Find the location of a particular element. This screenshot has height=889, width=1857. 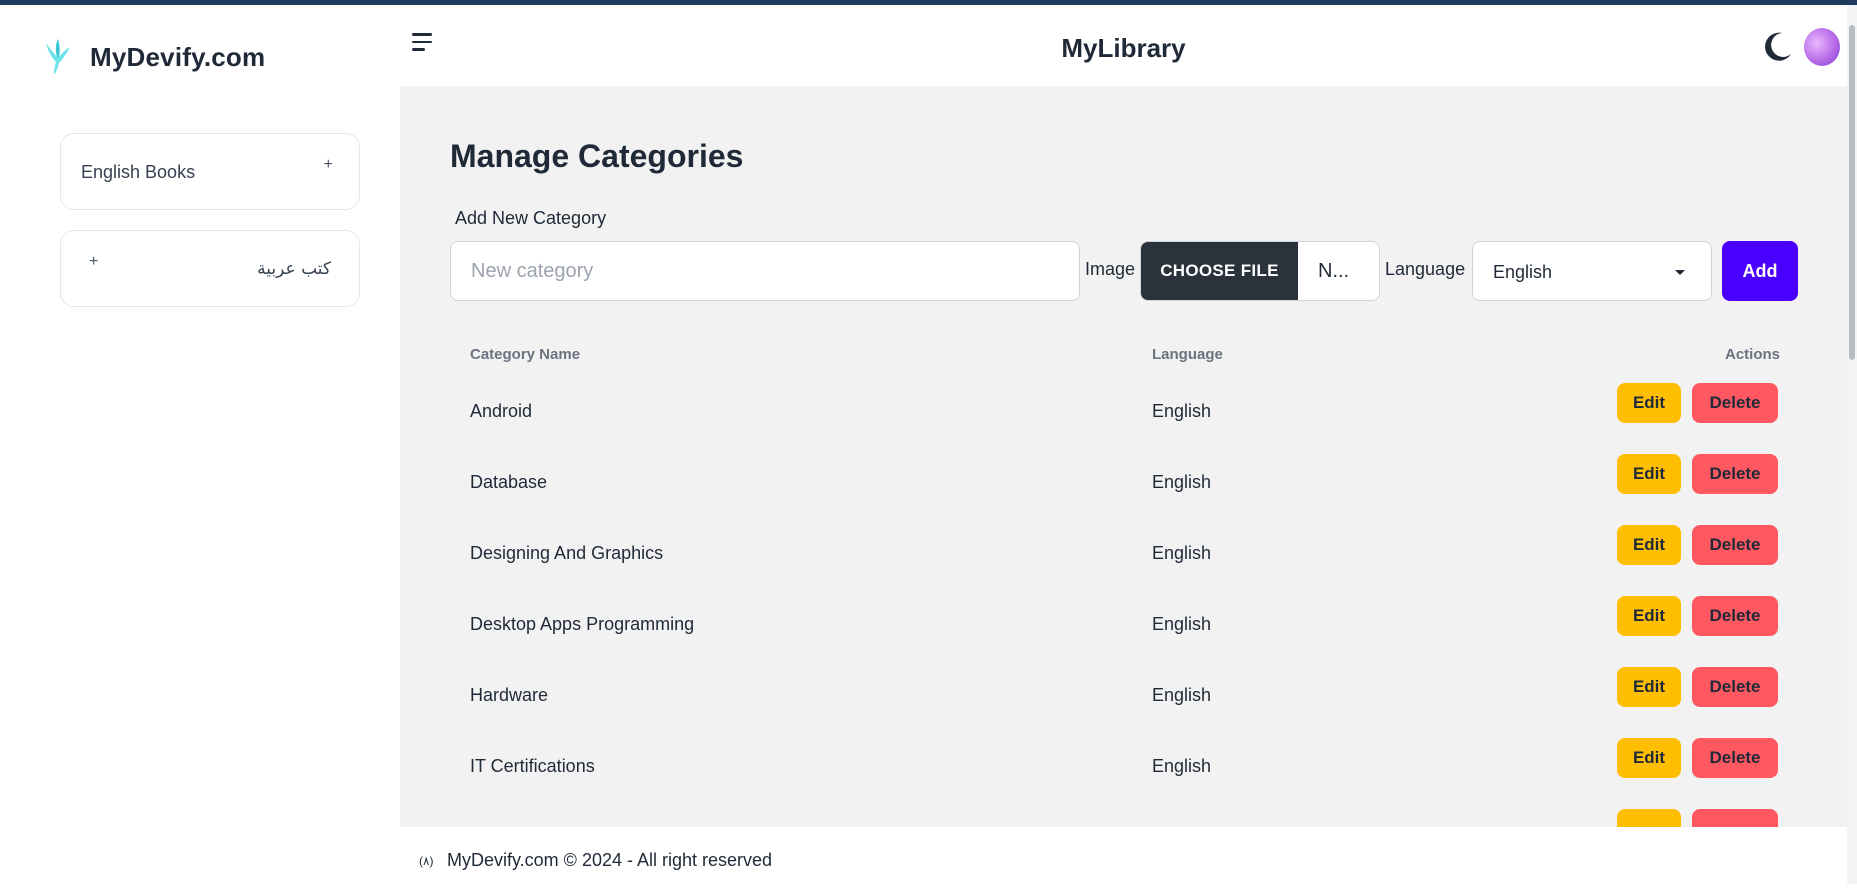

column-header-language: Language is located at coordinates (1187, 354).